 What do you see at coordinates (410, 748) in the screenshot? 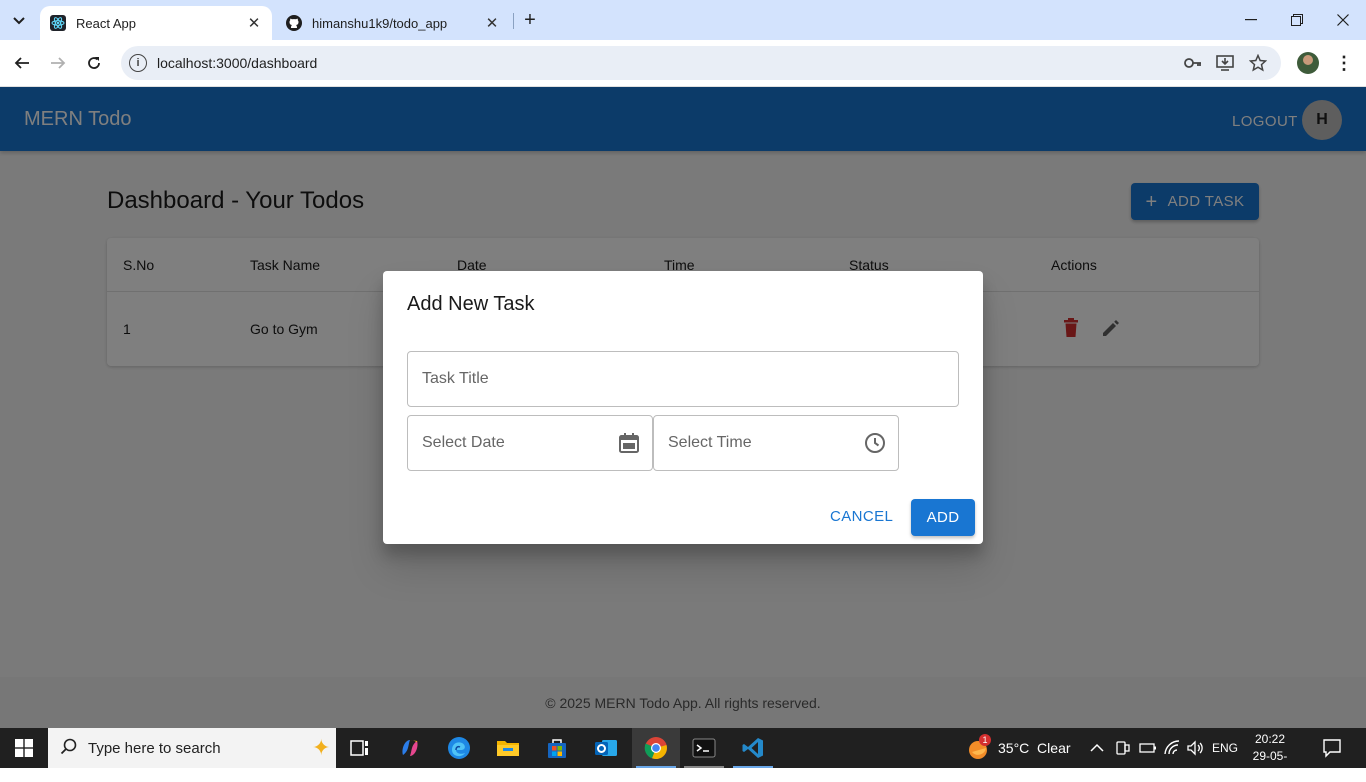
I see `copilot-app-icon` at bounding box center [410, 748].